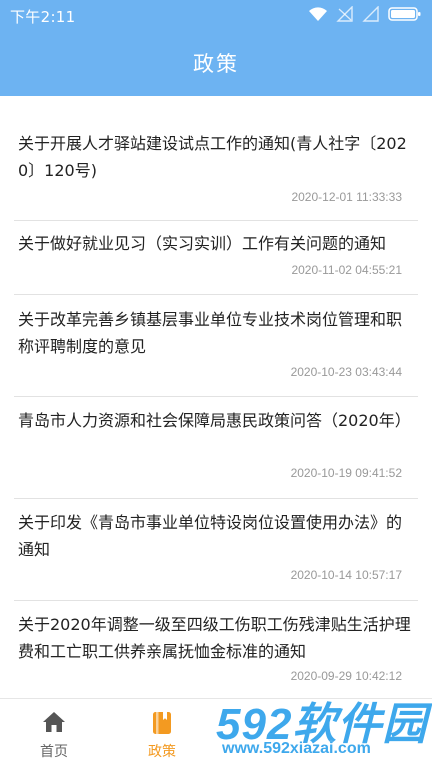 Image resolution: width=432 pixels, height=768 pixels. Describe the element at coordinates (346, 197) in the screenshot. I see `news-date: 2020-12-01 11:33:33` at that location.